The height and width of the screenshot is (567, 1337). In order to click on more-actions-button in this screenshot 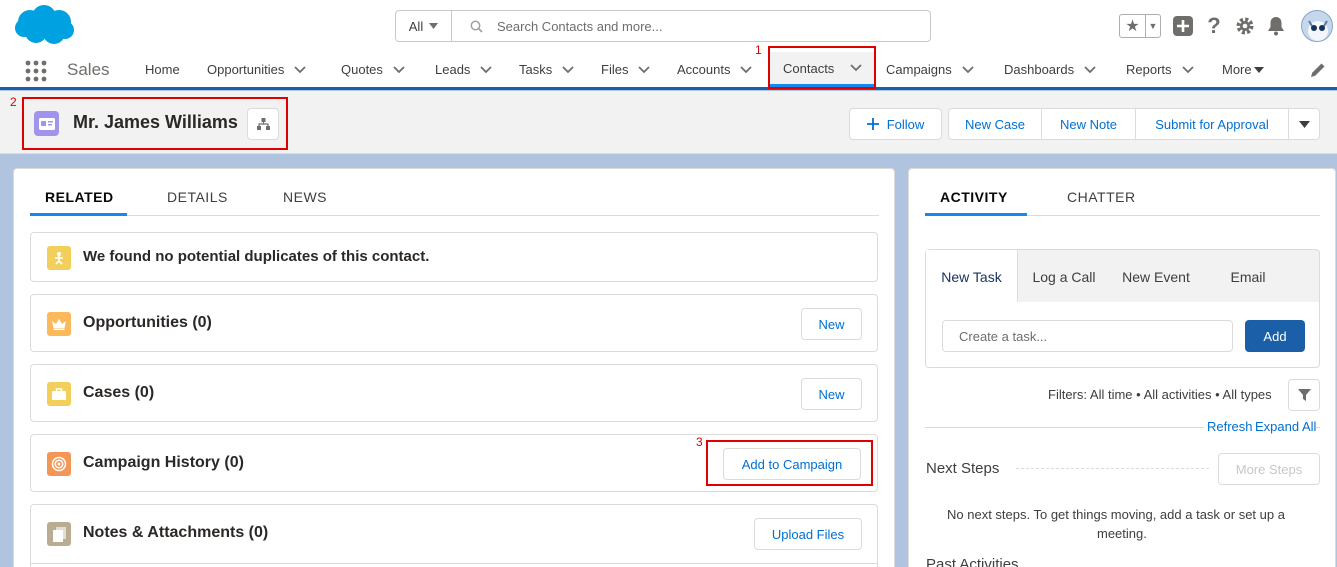, I will do `click(1304, 124)`.